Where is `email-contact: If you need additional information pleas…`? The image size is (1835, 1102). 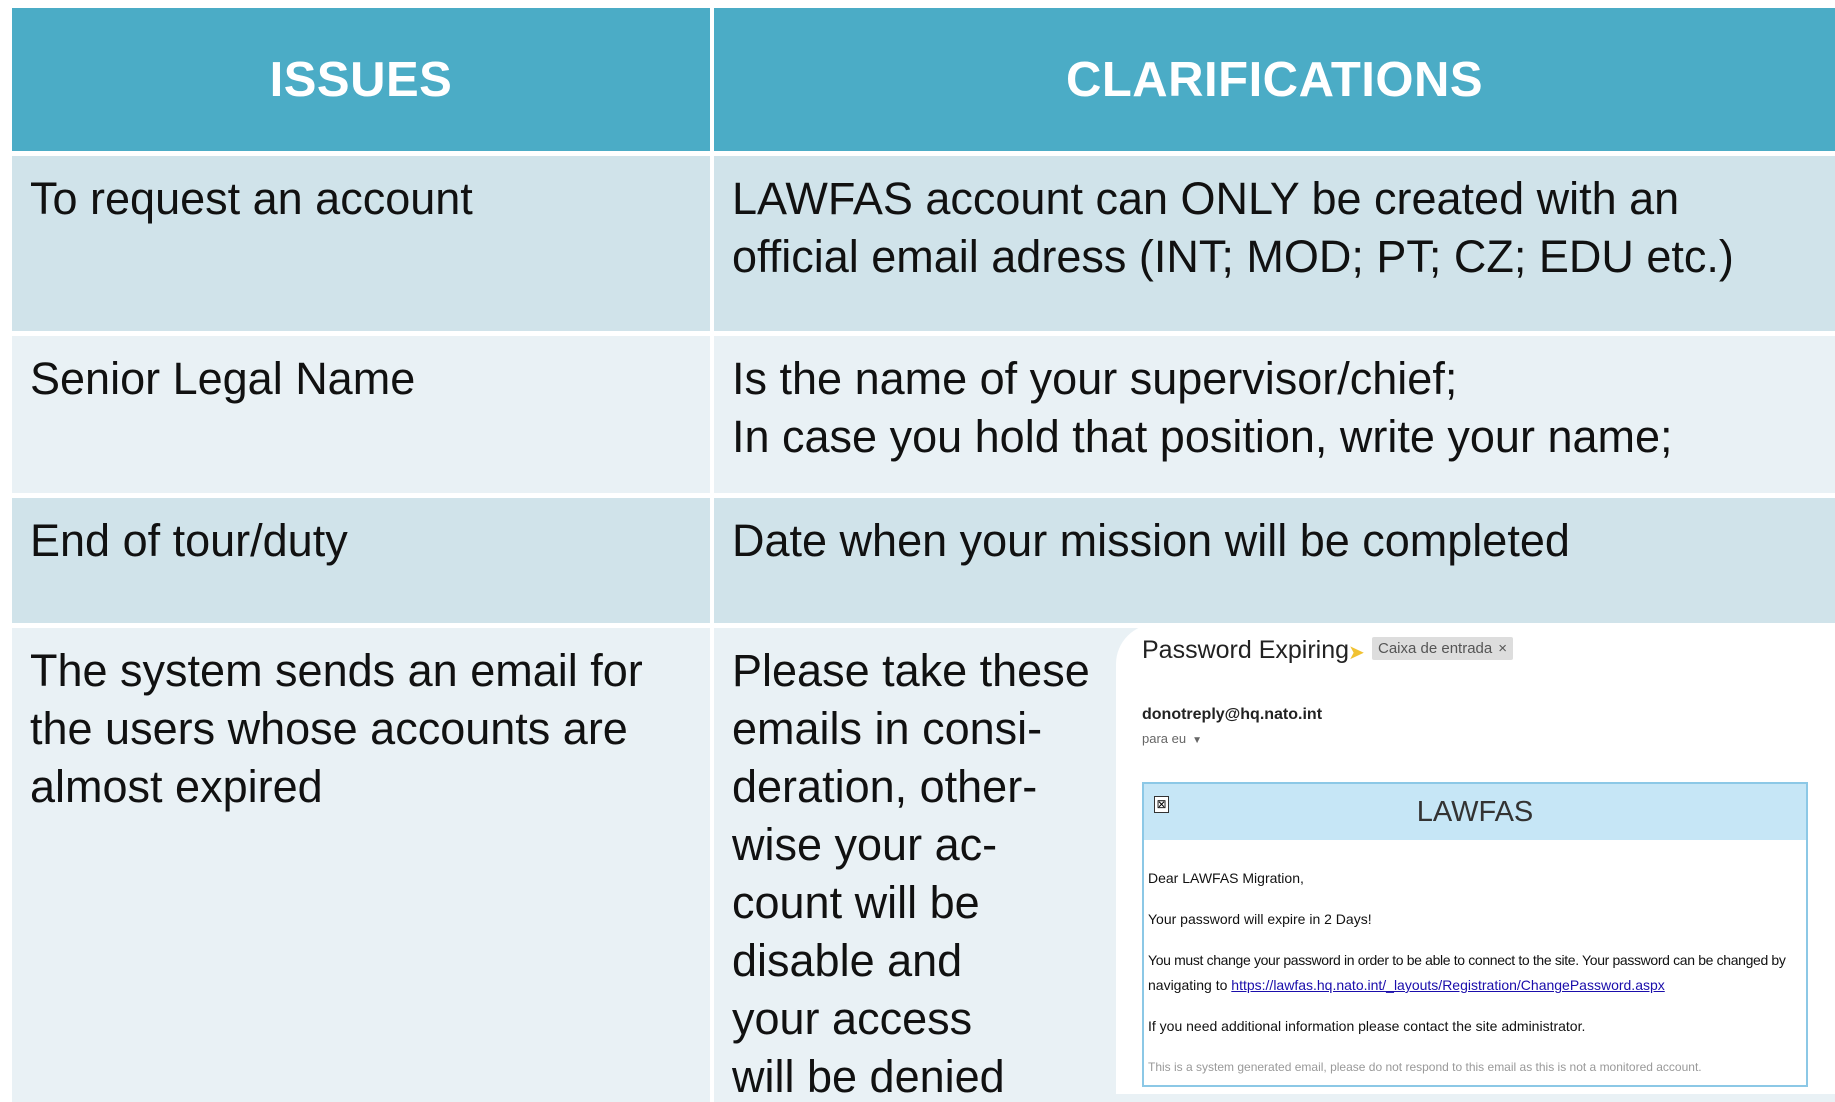
email-contact: If you need additional information pleas… is located at coordinates (1367, 1026).